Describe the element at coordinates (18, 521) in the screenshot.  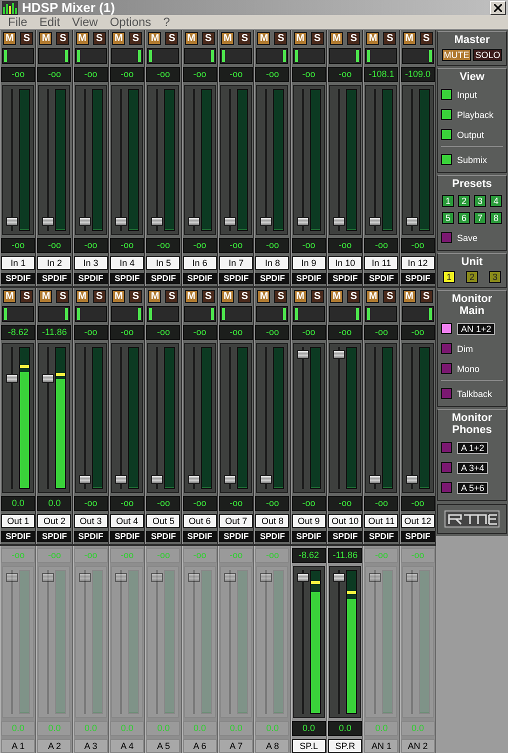
I see `channel-name: Out 1` at that location.